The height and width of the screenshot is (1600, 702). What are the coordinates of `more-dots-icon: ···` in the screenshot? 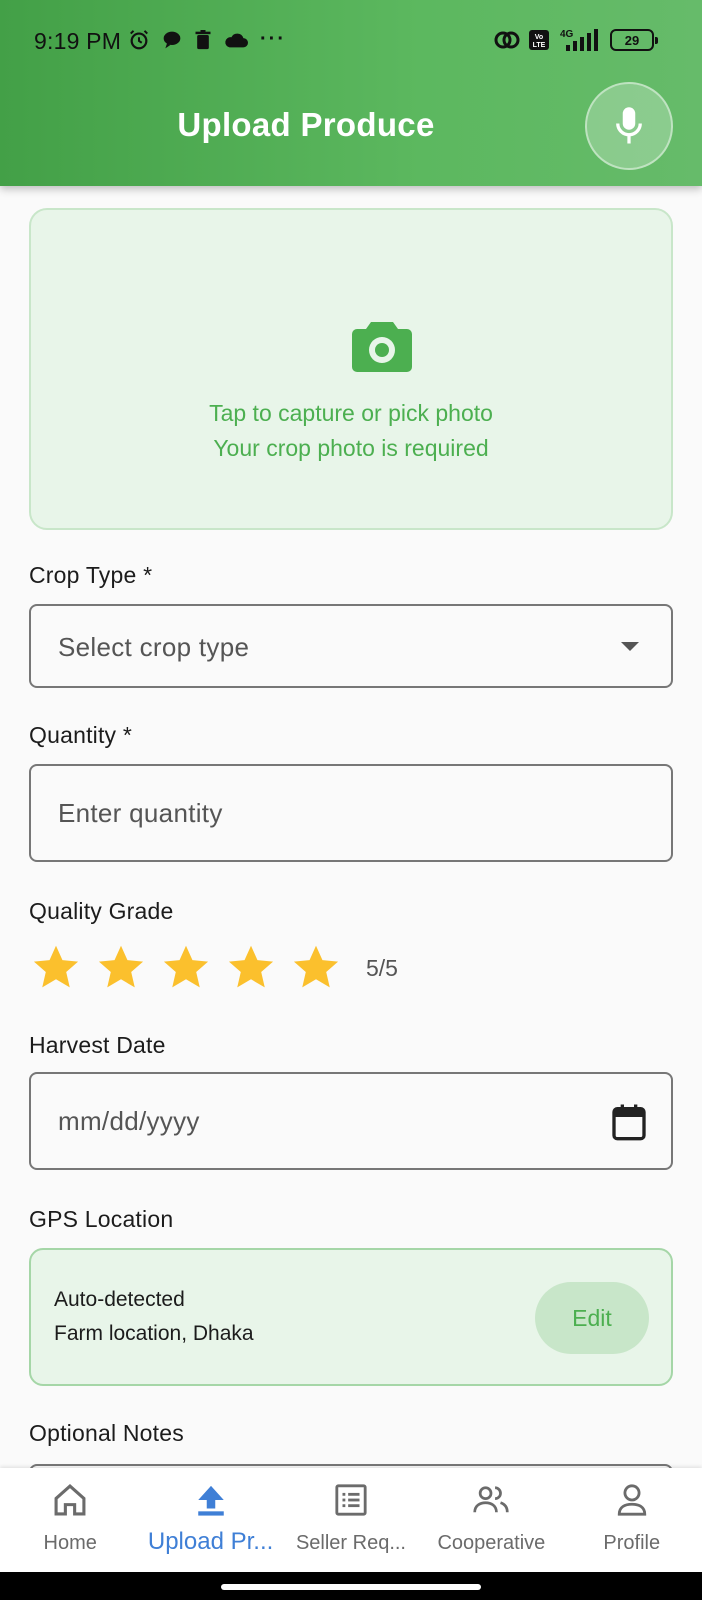 It's located at (273, 39).